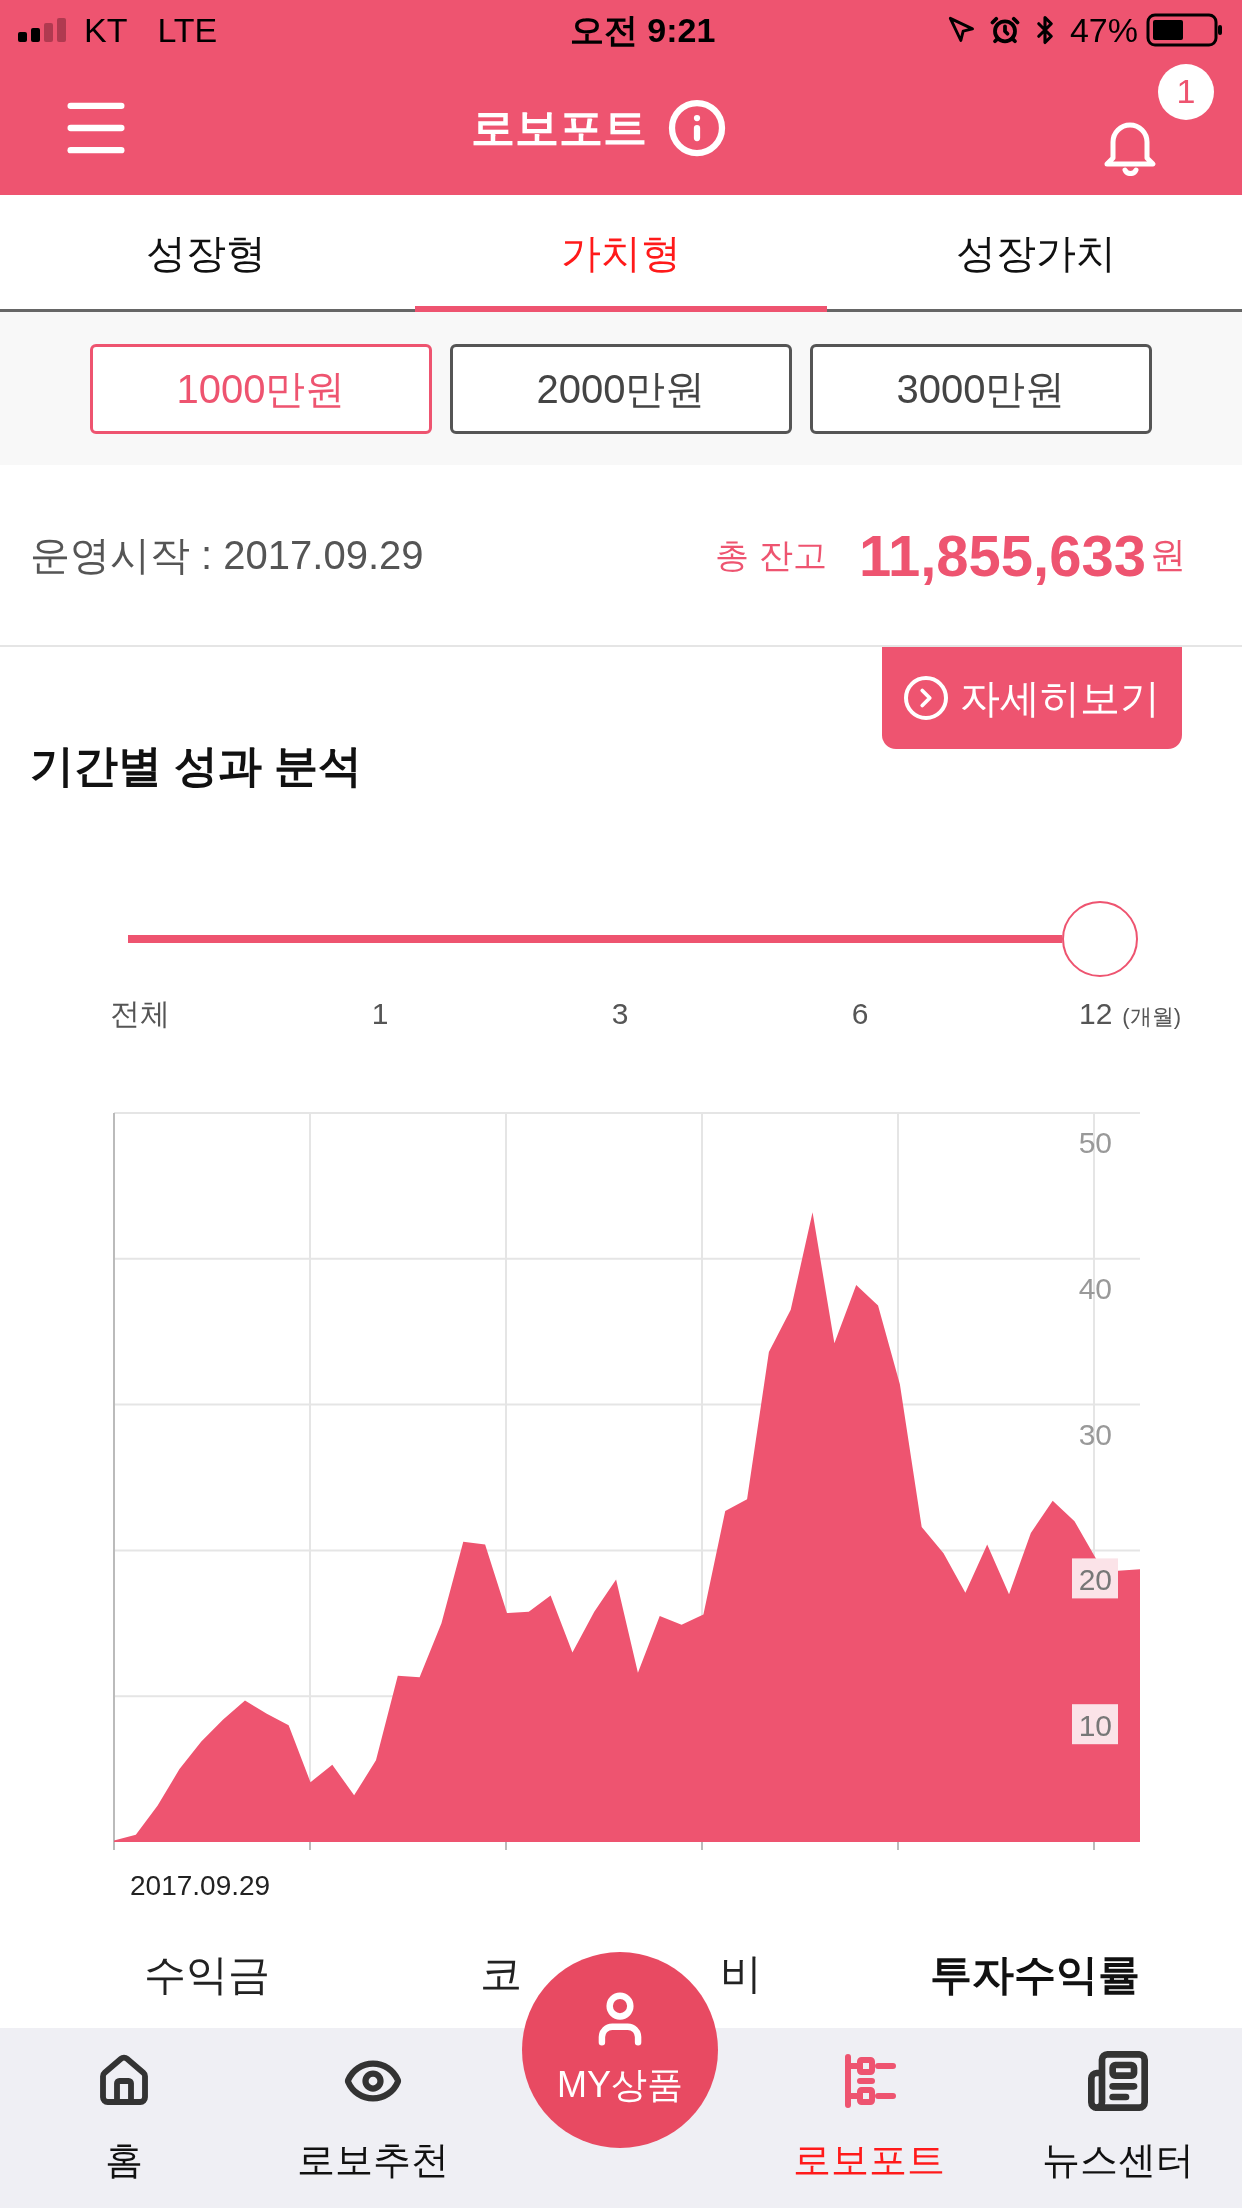 This screenshot has width=1242, height=2208. Describe the element at coordinates (206, 253) in the screenshot. I see `category-tab: 성장형` at that location.